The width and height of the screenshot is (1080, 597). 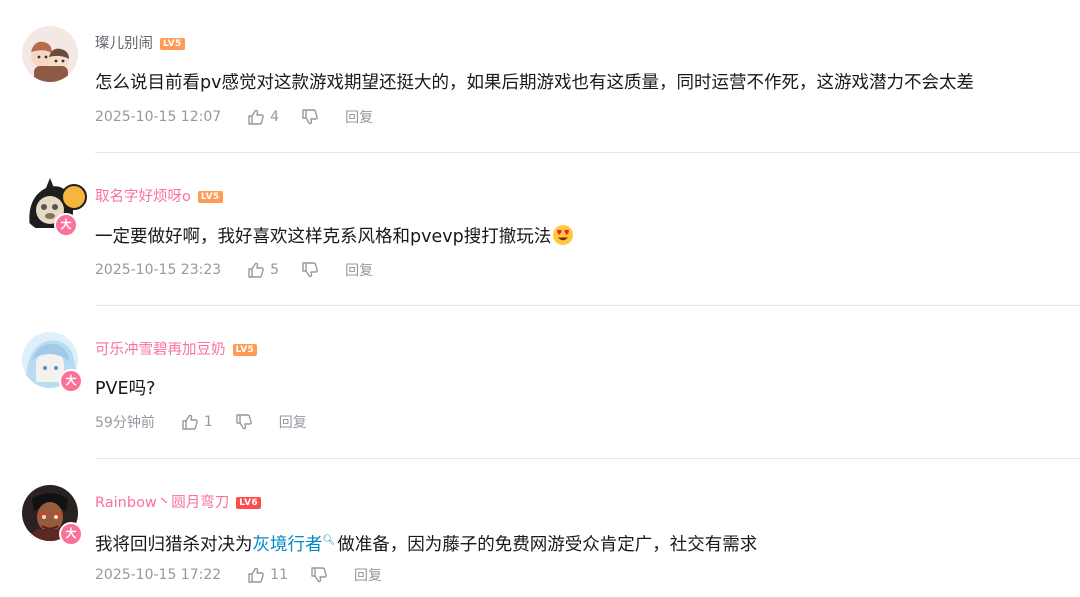 I want to click on comment-meta: 2025-10-15 23:23 5 回复, so click(x=234, y=270).